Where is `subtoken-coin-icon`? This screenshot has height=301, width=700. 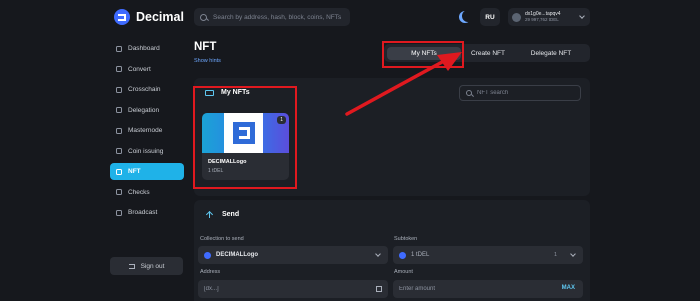 subtoken-coin-icon is located at coordinates (402, 255).